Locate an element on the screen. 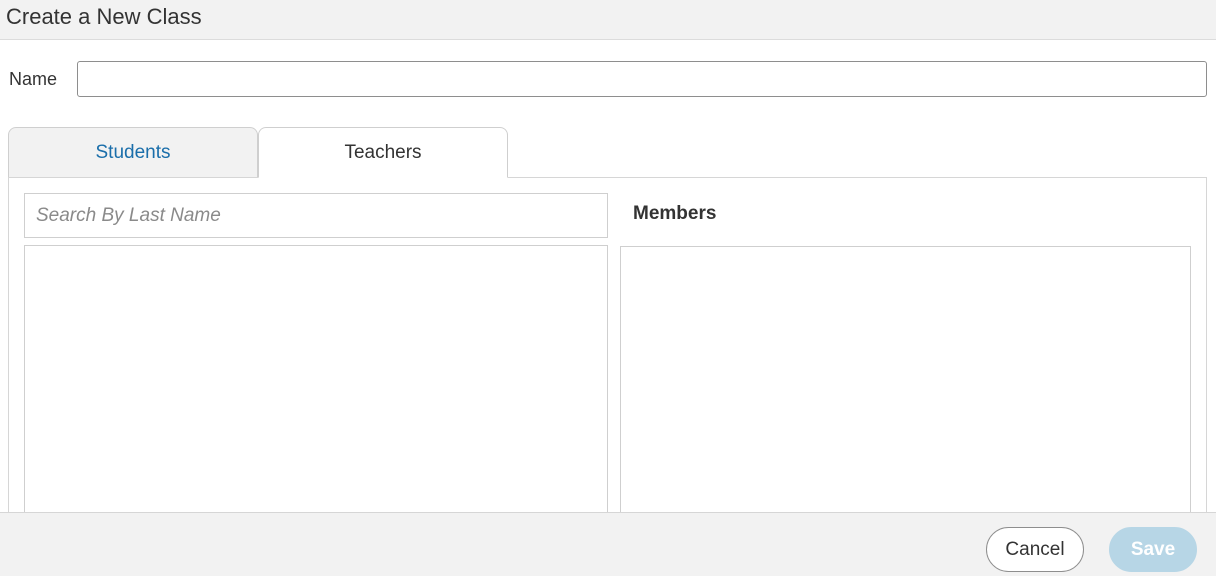 The width and height of the screenshot is (1216, 576). tab-teachers: Teachers is located at coordinates (383, 152).